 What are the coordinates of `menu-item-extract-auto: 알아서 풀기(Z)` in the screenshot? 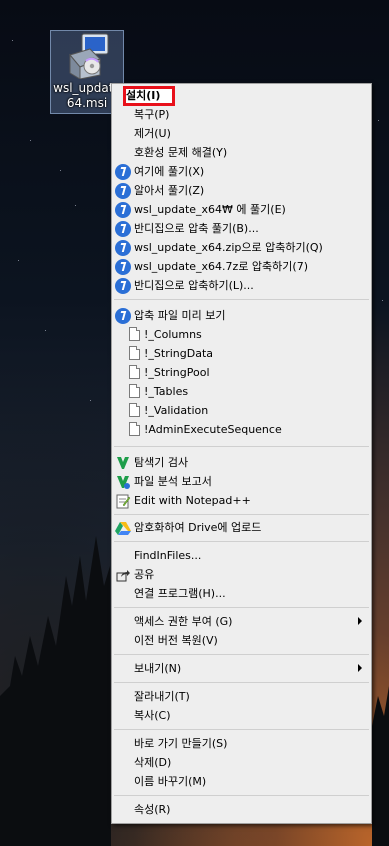 It's located at (241, 190).